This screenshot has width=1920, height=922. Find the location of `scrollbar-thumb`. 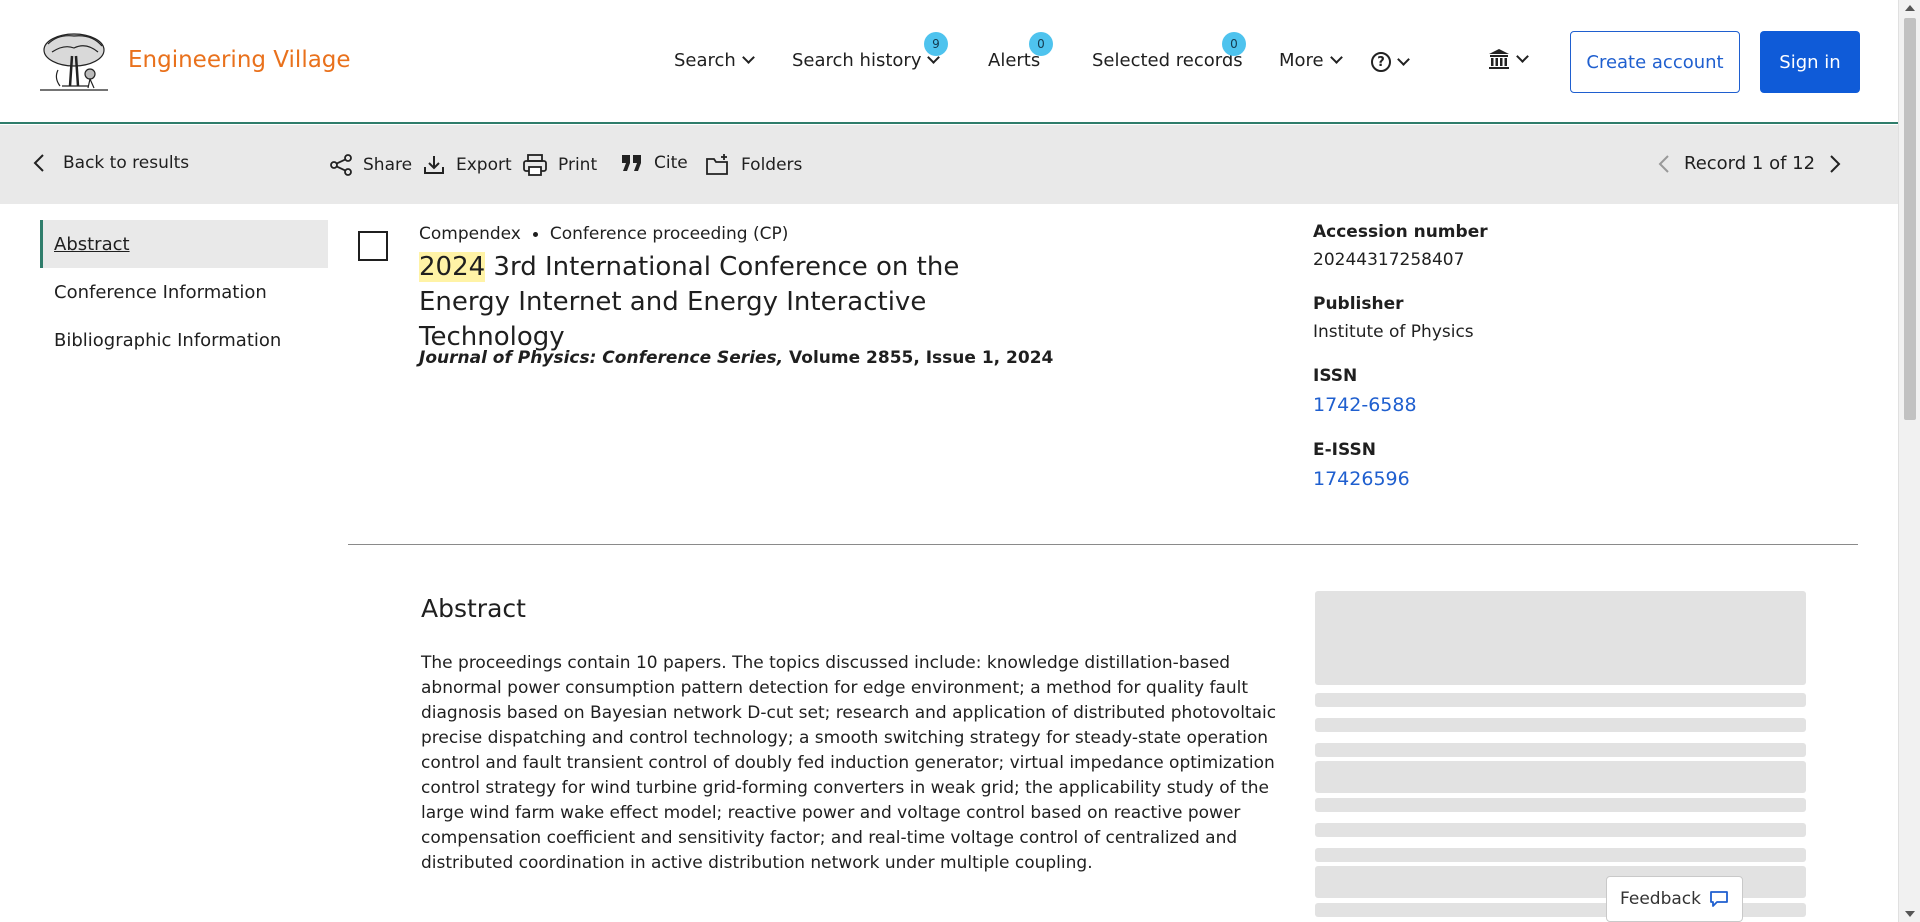

scrollbar-thumb is located at coordinates (1910, 219).